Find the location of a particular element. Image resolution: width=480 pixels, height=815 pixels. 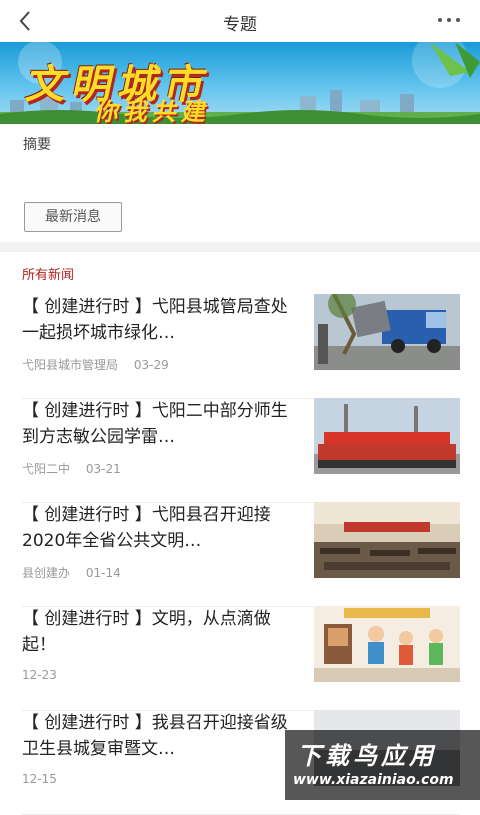

news-source: 县创建办 is located at coordinates (46, 573).